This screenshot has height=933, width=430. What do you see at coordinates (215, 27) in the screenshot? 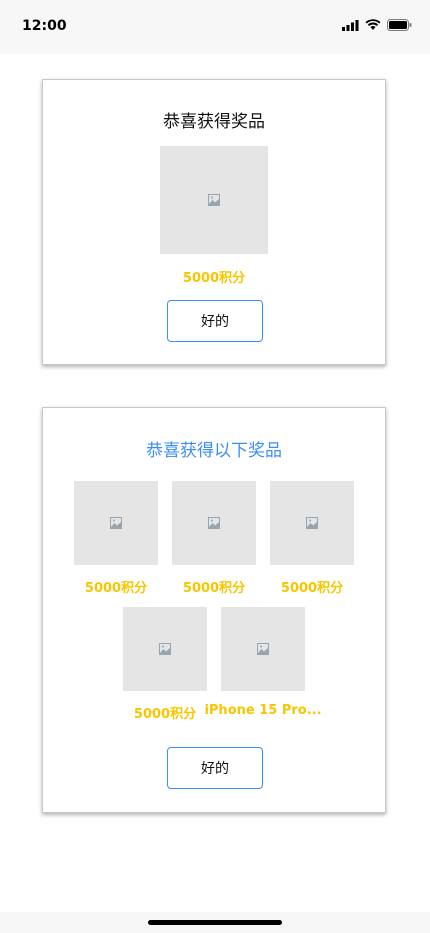
I see `status-bar: 12:00` at bounding box center [215, 27].